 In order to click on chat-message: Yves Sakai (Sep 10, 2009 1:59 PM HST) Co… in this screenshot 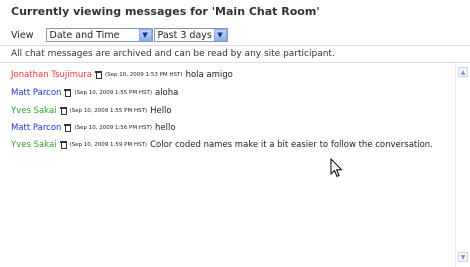, I will do `click(222, 145)`.